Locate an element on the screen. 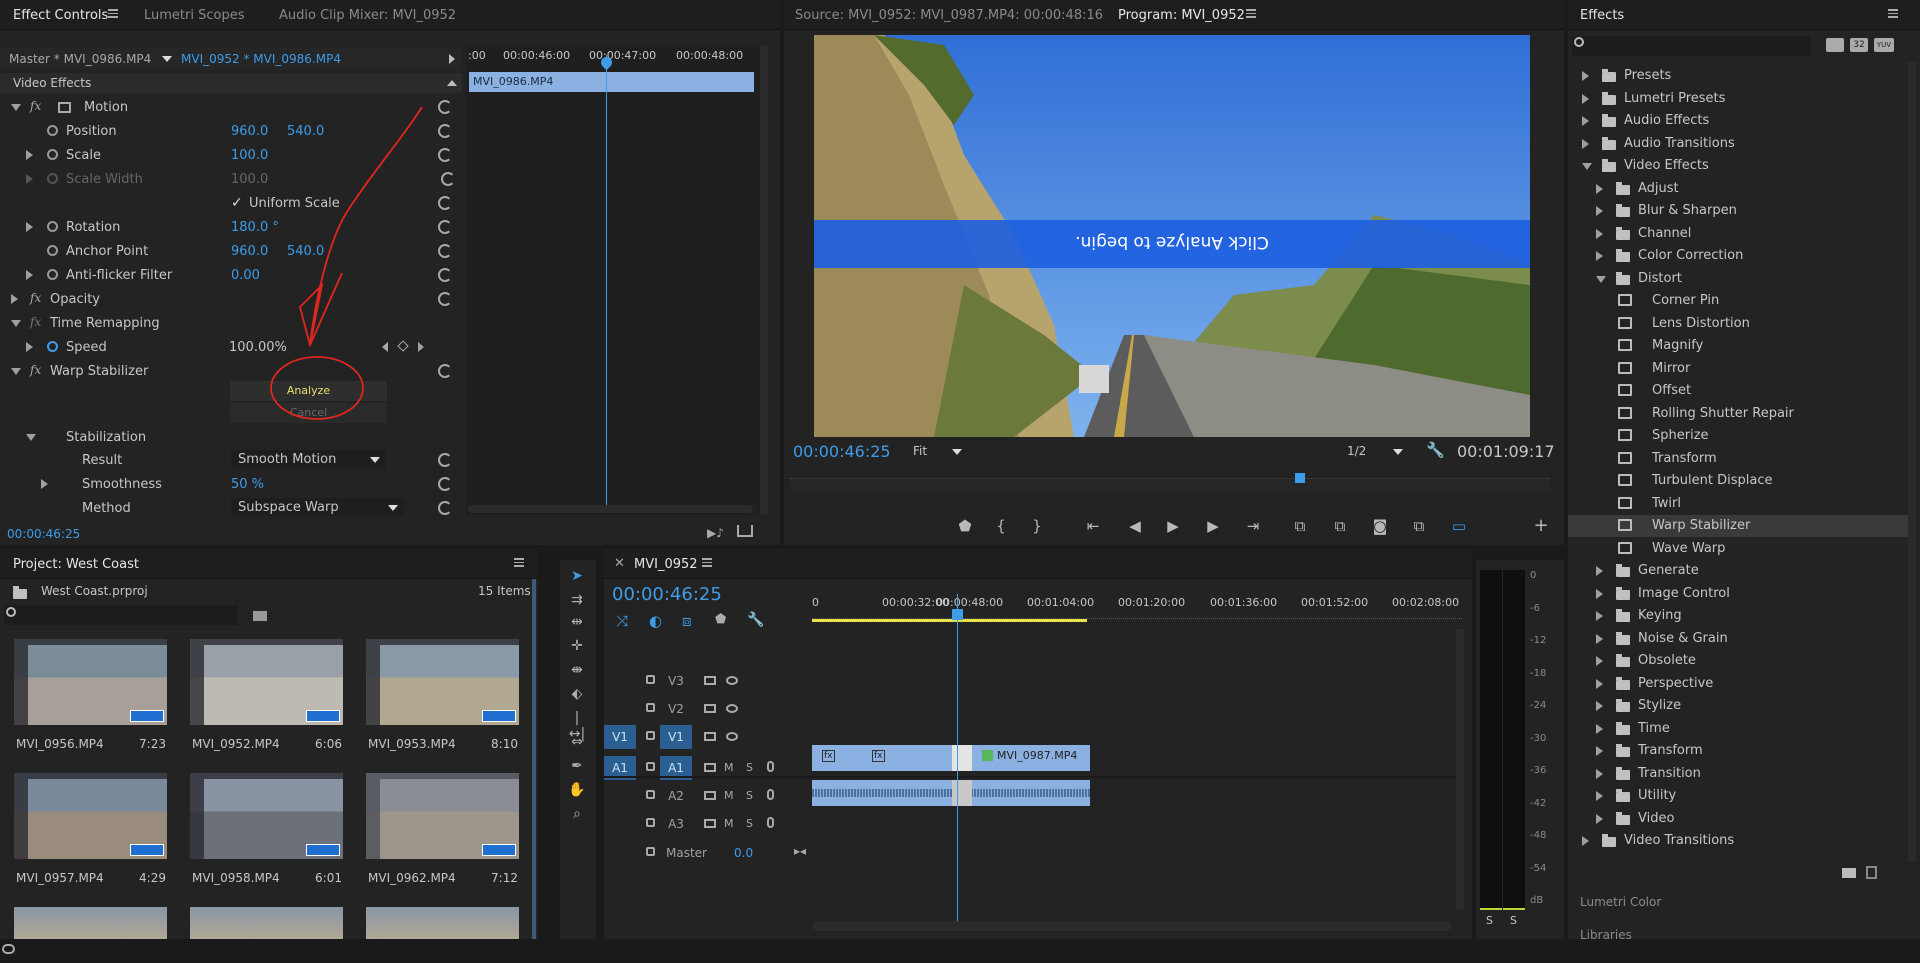 The image size is (1920, 963). warp-stabilizer-expand-icon is located at coordinates (16, 371).